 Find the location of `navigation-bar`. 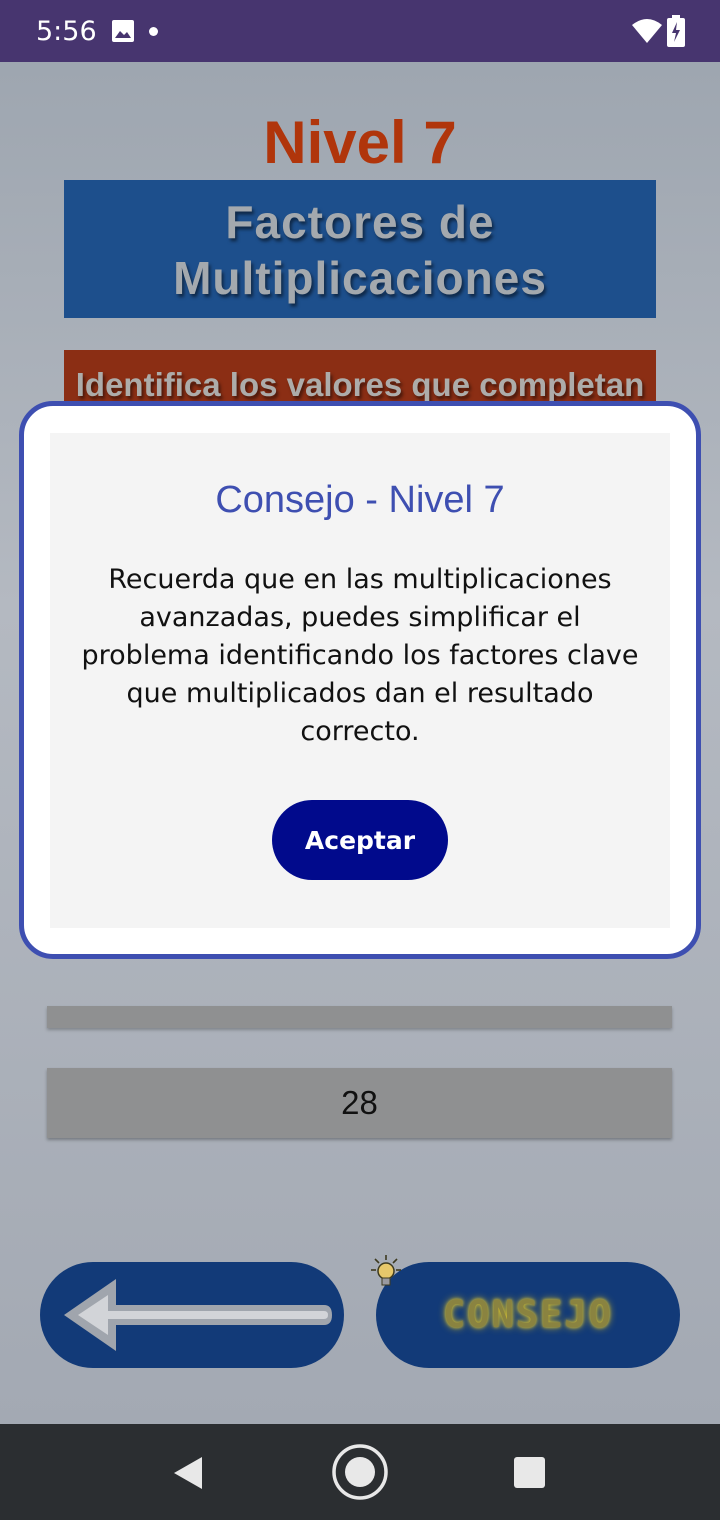

navigation-bar is located at coordinates (360, 1472).